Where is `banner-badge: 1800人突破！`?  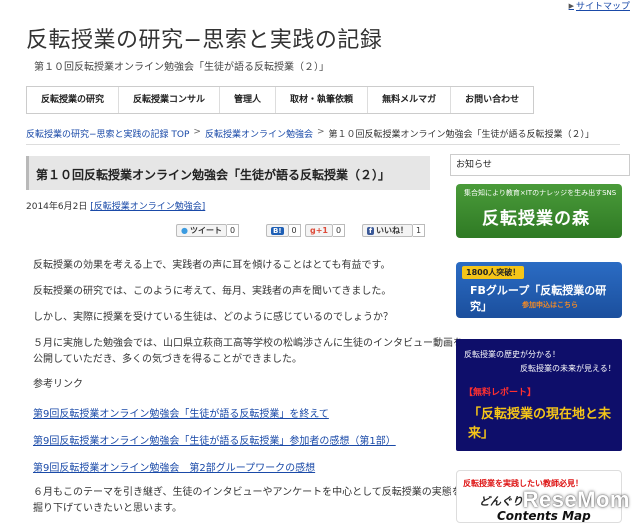 banner-badge: 1800人突破！ is located at coordinates (493, 272).